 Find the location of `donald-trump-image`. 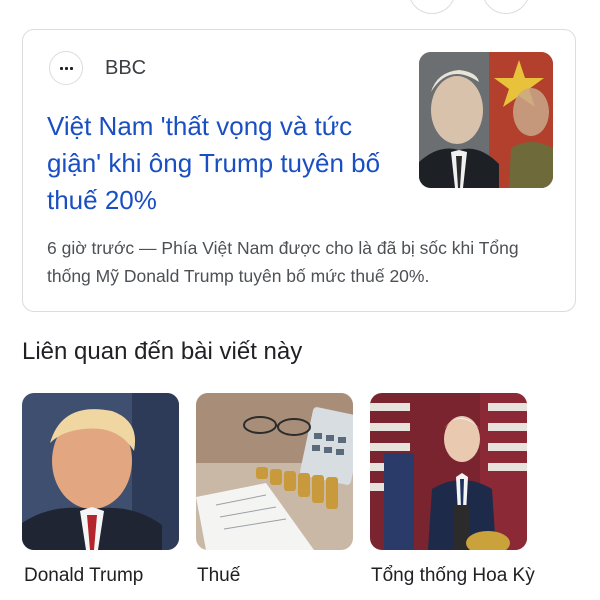

donald-trump-image is located at coordinates (100, 471).